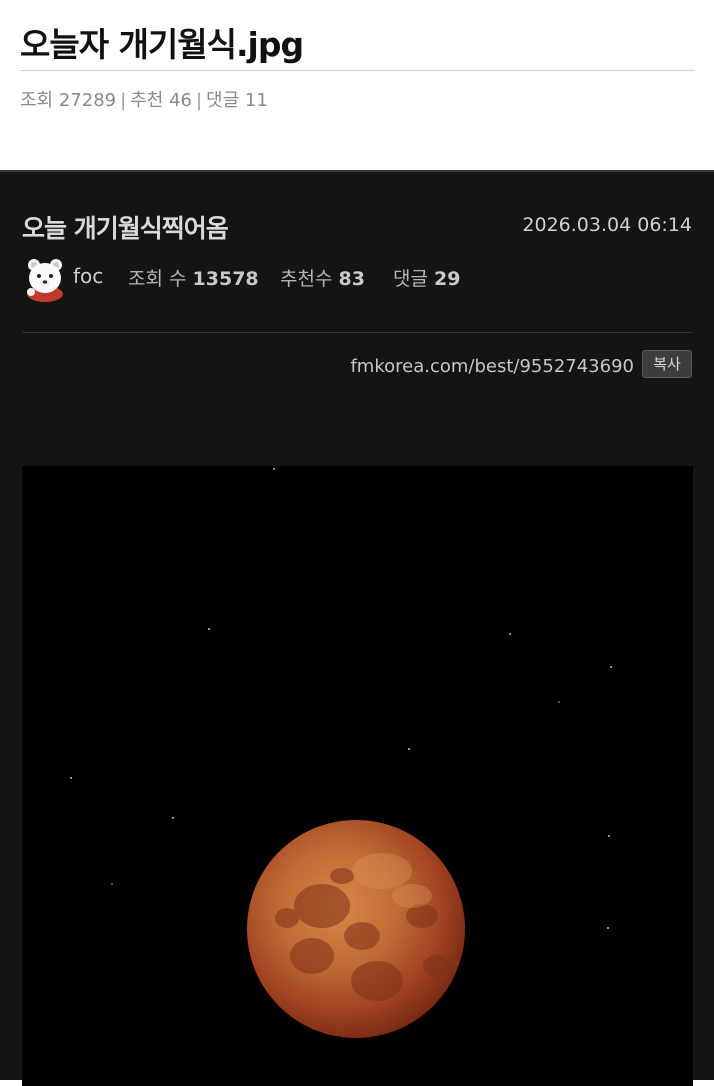  Describe the element at coordinates (45, 279) in the screenshot. I see `polar-bear-avatar-icon` at that location.